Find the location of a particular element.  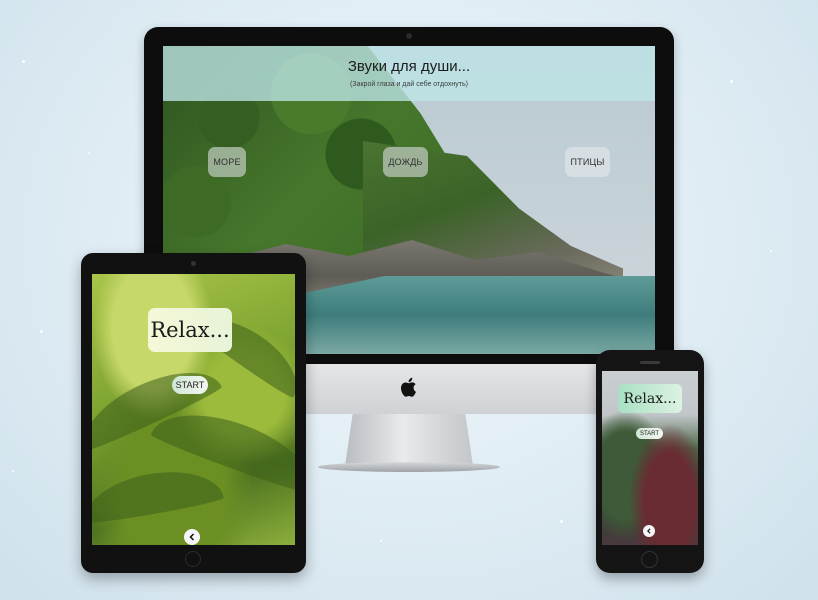

tablet-screen: Relax... START is located at coordinates (193, 409).